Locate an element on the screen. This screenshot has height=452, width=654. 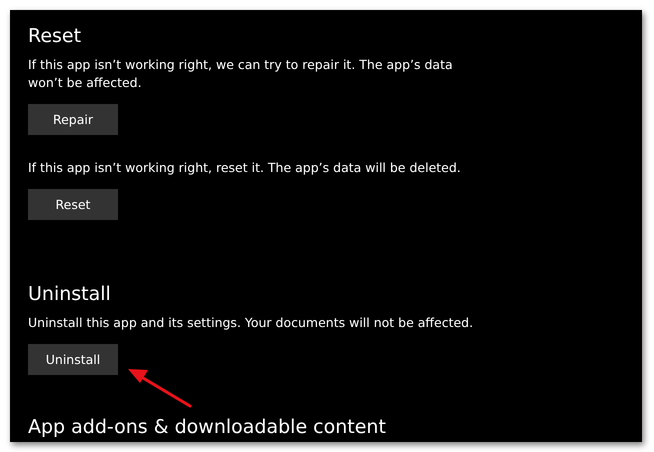
action-button: Reset is located at coordinates (73, 204).